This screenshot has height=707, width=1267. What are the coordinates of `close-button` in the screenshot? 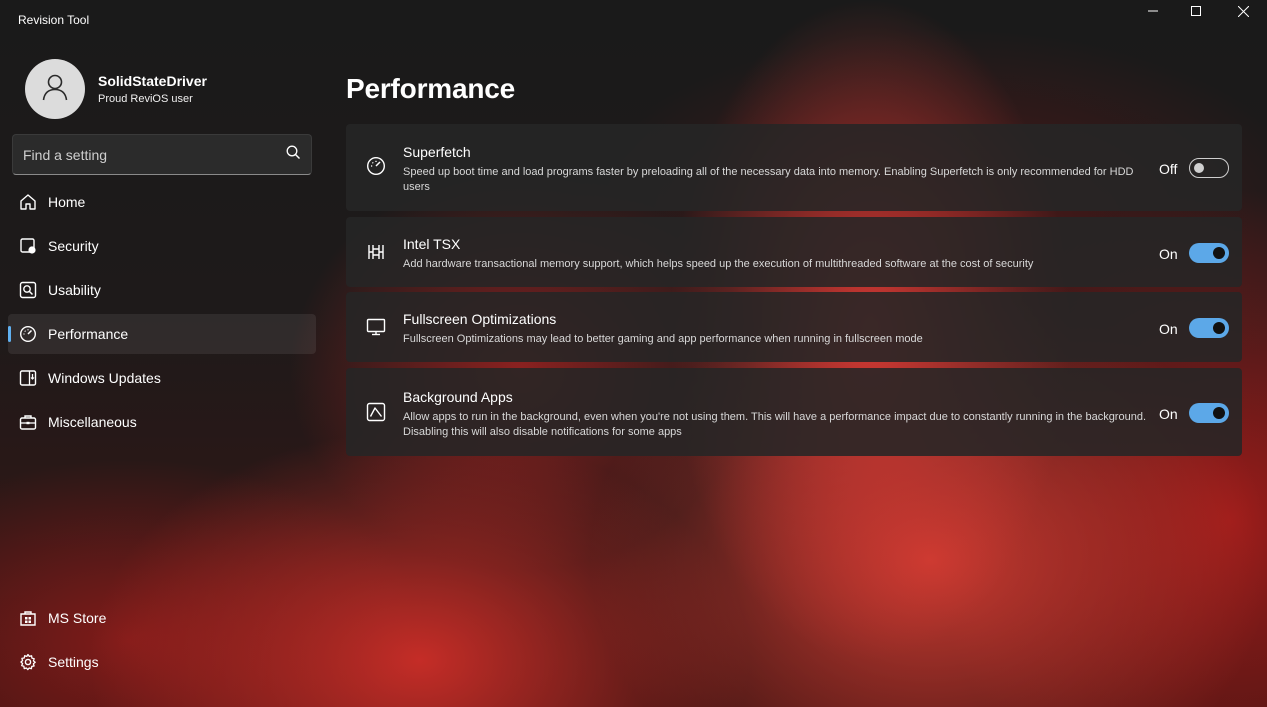 It's located at (1243, 11).